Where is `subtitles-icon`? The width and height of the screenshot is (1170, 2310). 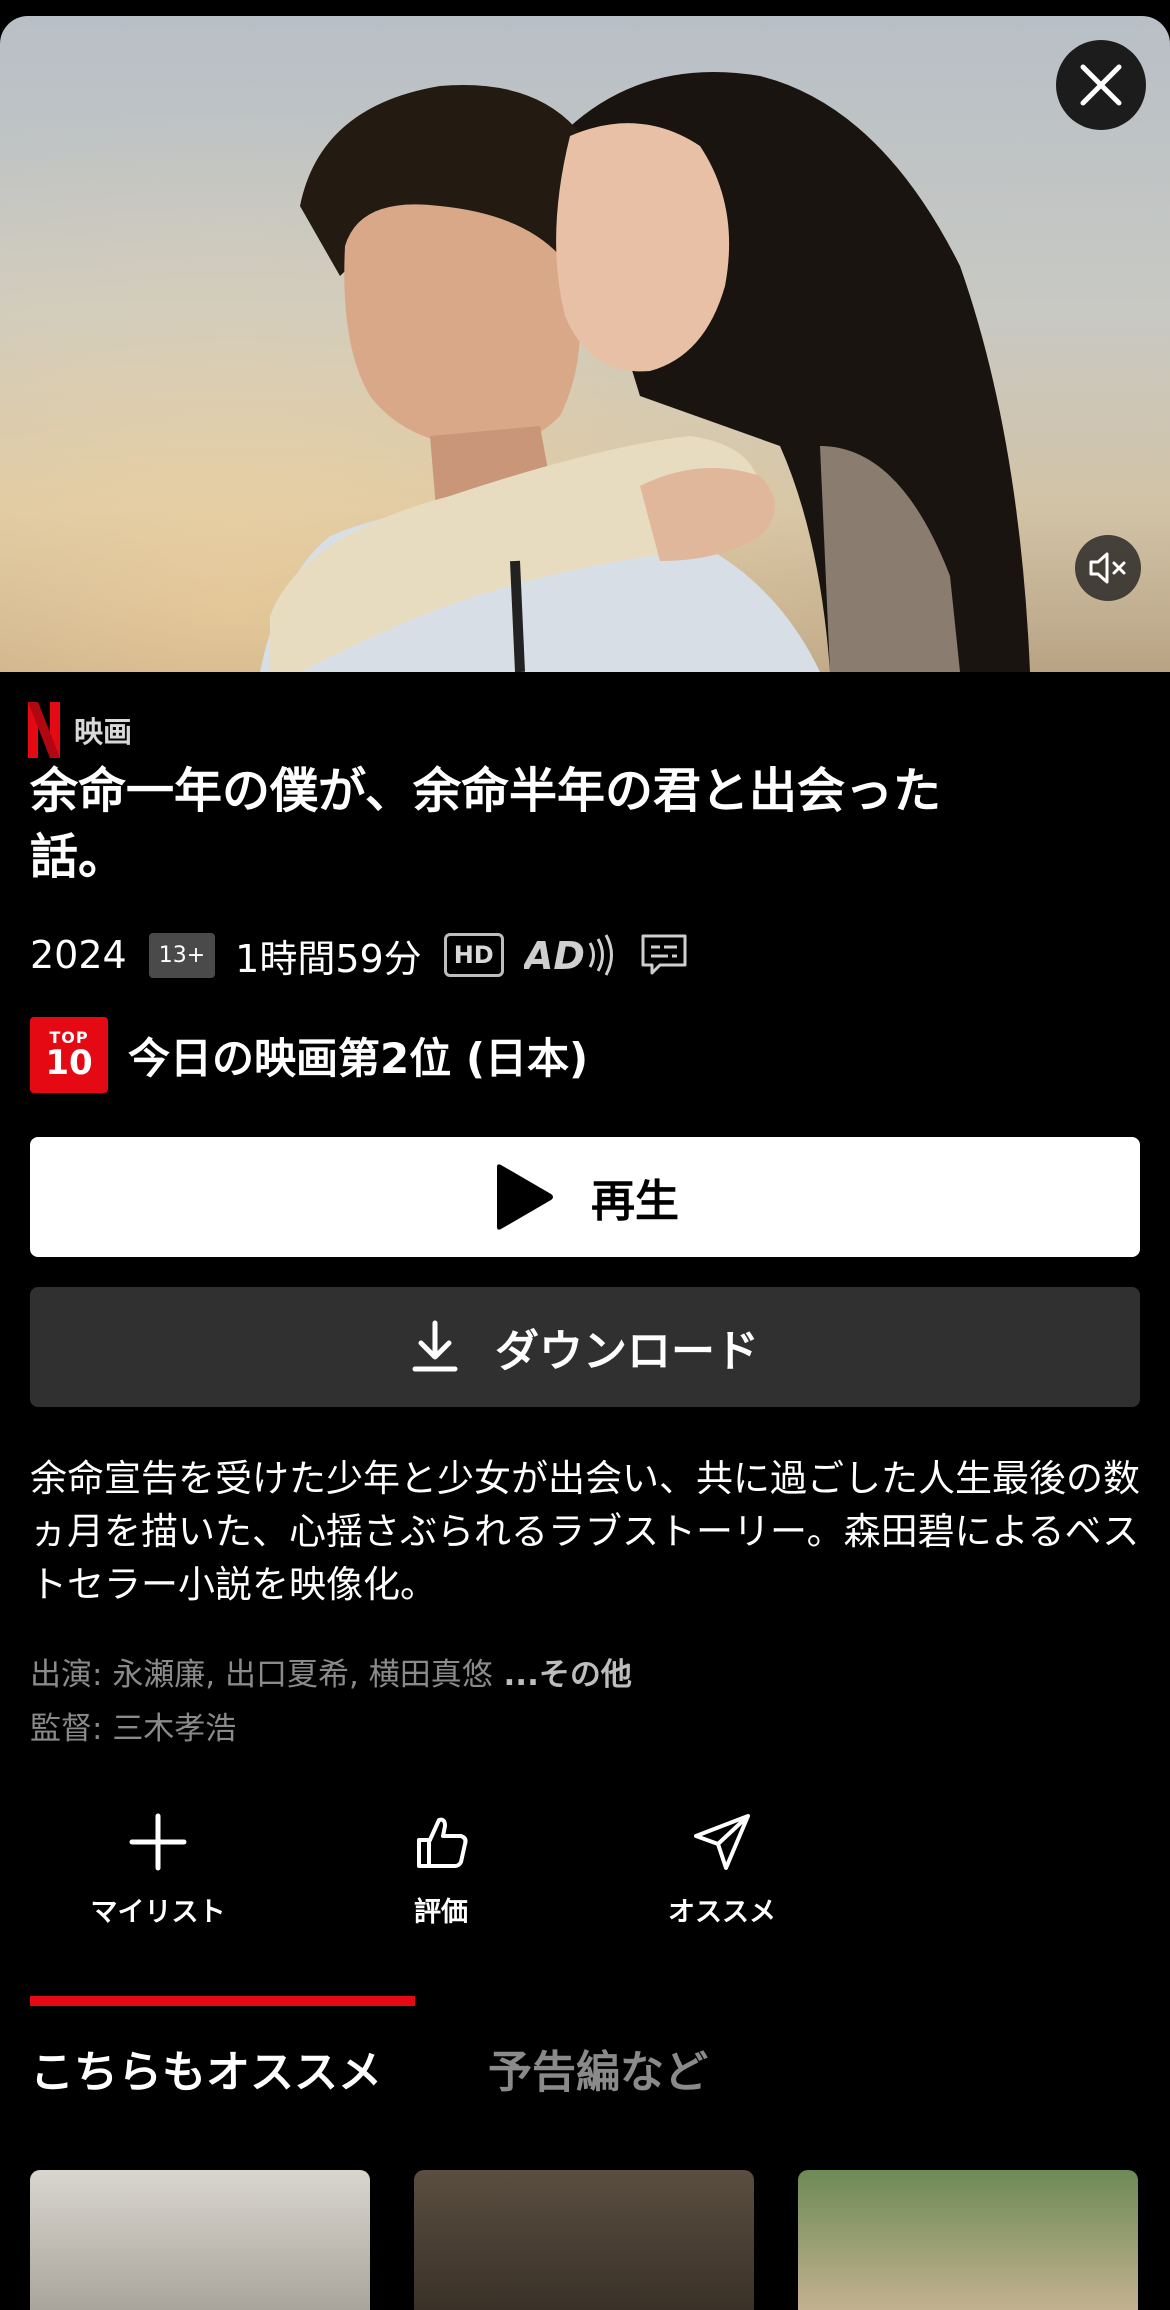 subtitles-icon is located at coordinates (664, 954).